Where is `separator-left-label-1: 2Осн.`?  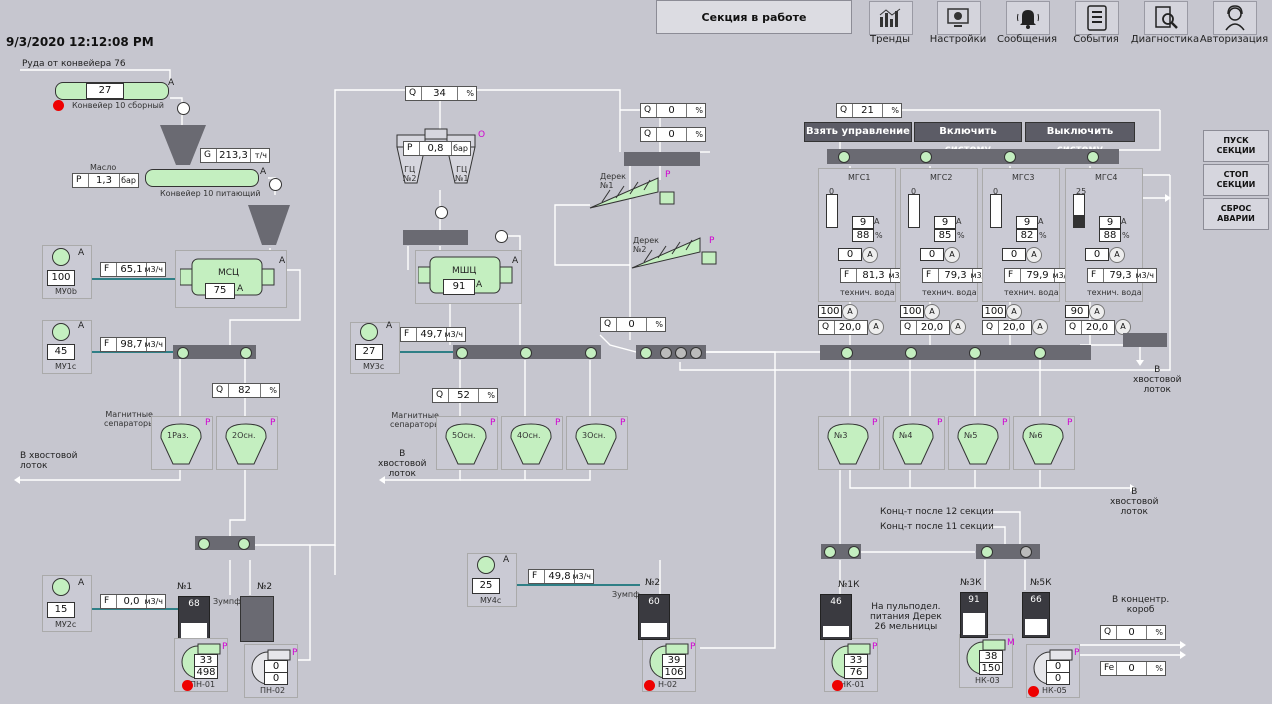
separator-left-label-1: 2Осн. is located at coordinates (244, 435).